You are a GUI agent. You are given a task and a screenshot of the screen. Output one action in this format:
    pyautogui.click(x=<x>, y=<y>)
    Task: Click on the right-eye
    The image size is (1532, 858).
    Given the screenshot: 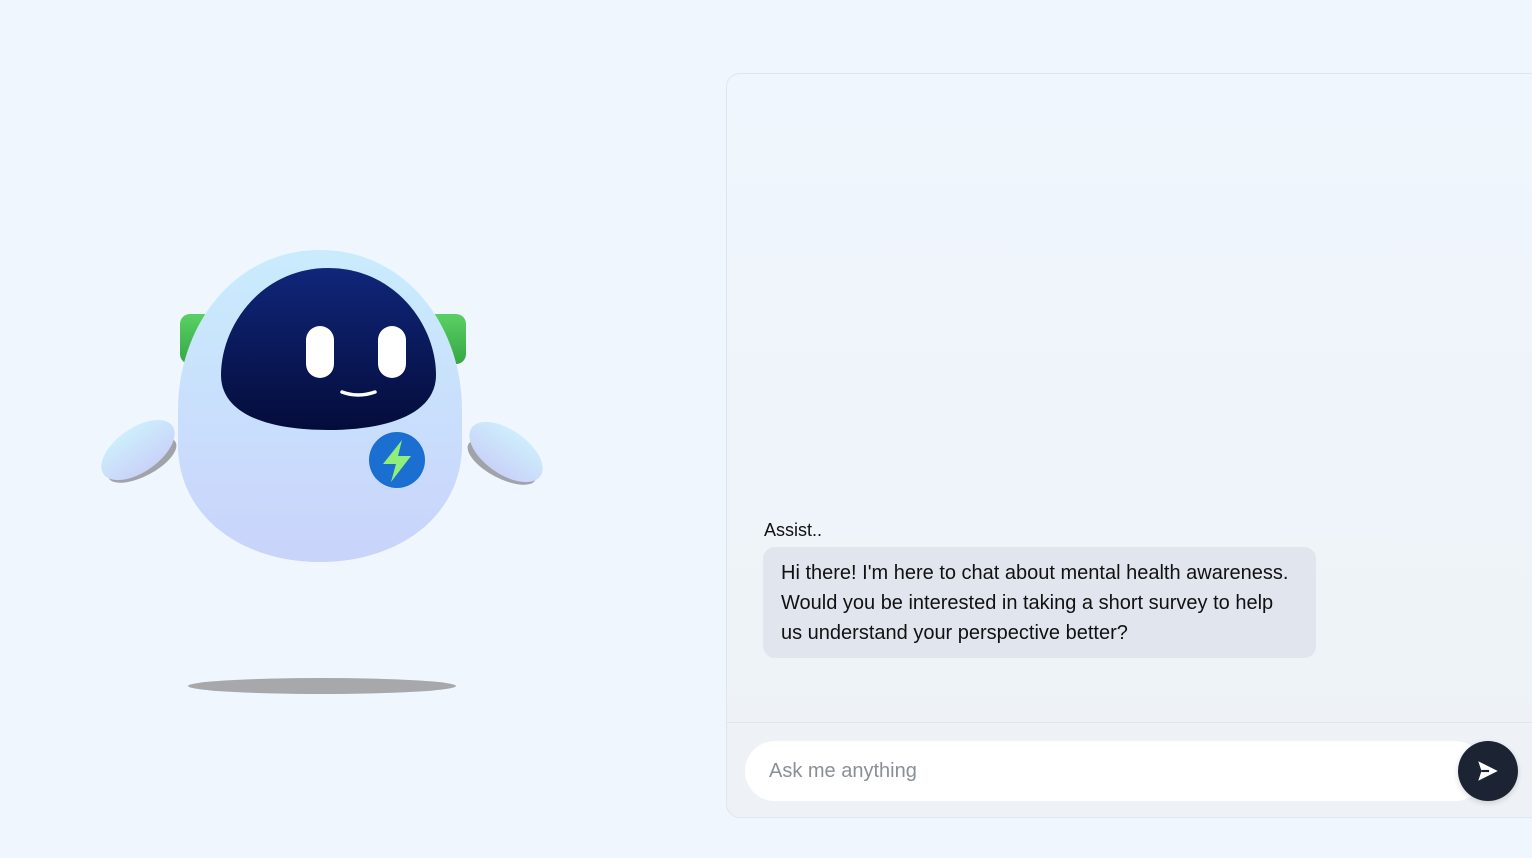 What is the action you would take?
    pyautogui.click(x=392, y=352)
    